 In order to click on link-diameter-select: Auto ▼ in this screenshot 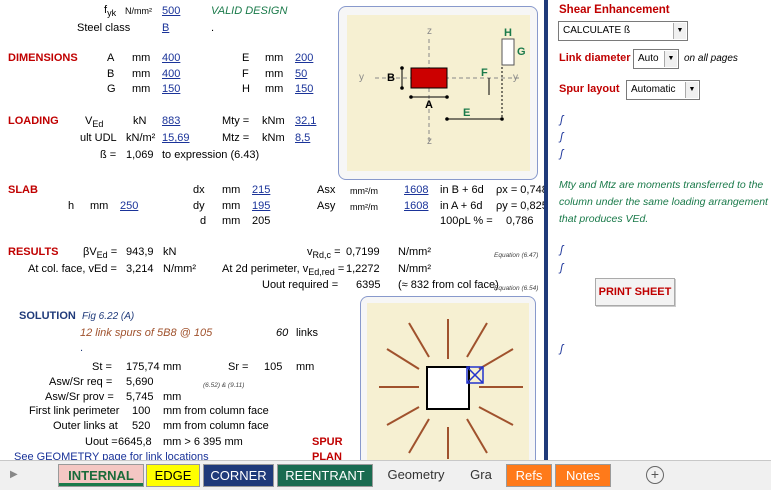, I will do `click(656, 59)`.